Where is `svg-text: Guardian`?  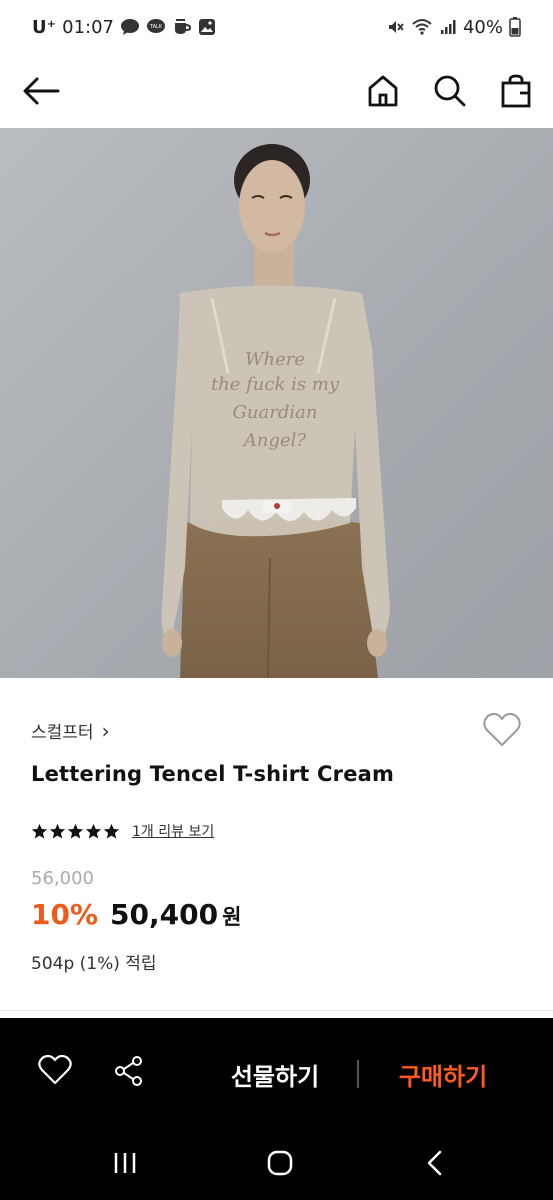
svg-text: Guardian is located at coordinates (275, 412).